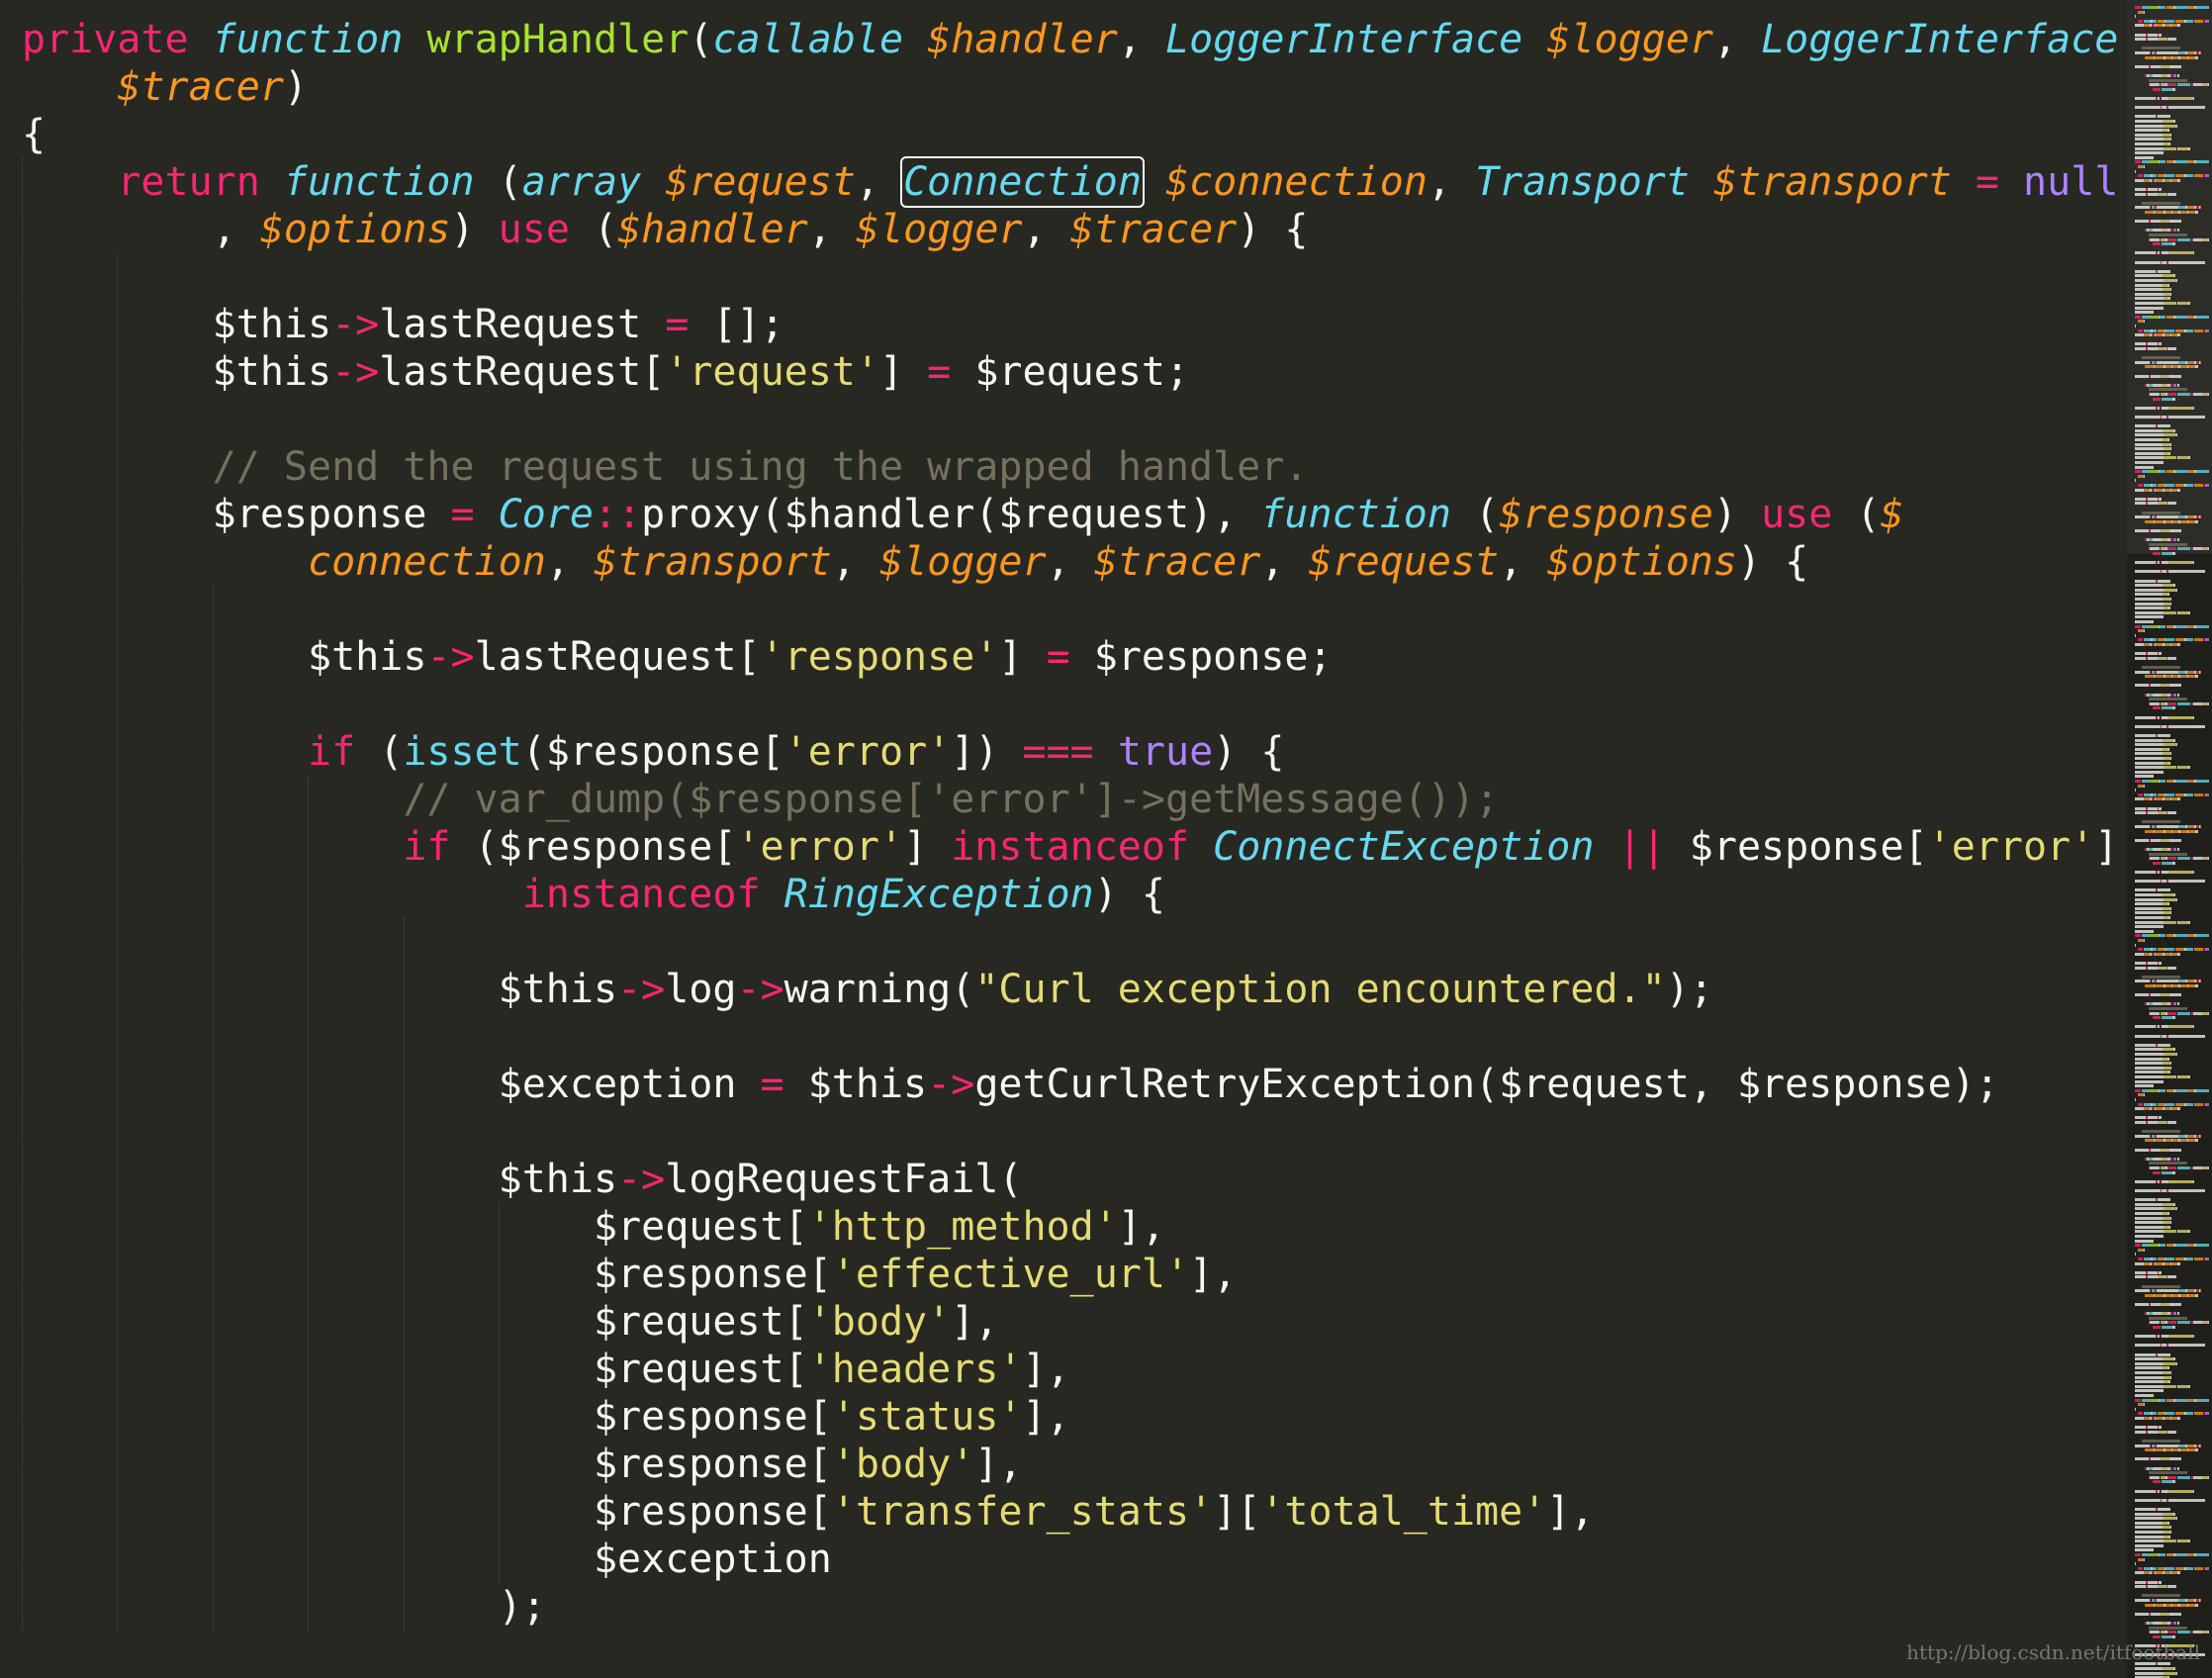 The width and height of the screenshot is (2212, 1678). I want to click on code-line: $request['headers'],, so click(1070, 1370).